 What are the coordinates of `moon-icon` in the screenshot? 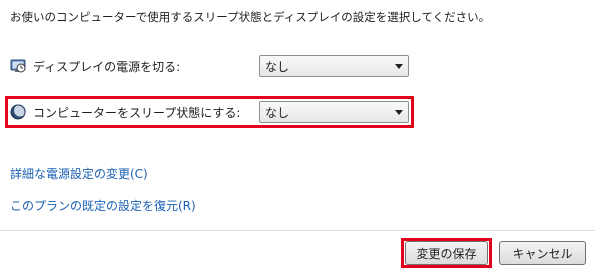 It's located at (18, 112).